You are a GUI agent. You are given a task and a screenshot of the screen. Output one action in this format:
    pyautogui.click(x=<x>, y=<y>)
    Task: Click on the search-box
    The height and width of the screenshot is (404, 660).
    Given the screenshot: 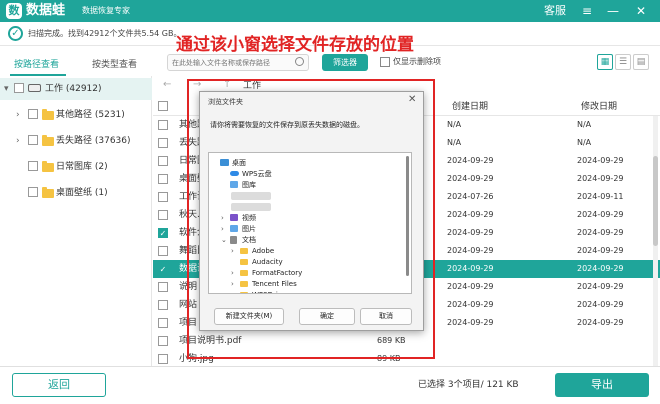 What is the action you would take?
    pyautogui.click(x=238, y=62)
    